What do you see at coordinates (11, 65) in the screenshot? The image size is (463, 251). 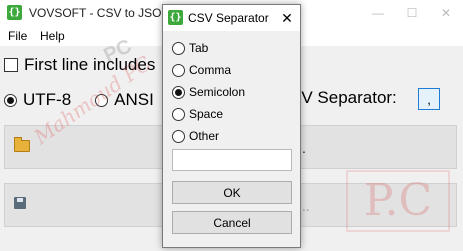 I see `first-line-checkbox` at bounding box center [11, 65].